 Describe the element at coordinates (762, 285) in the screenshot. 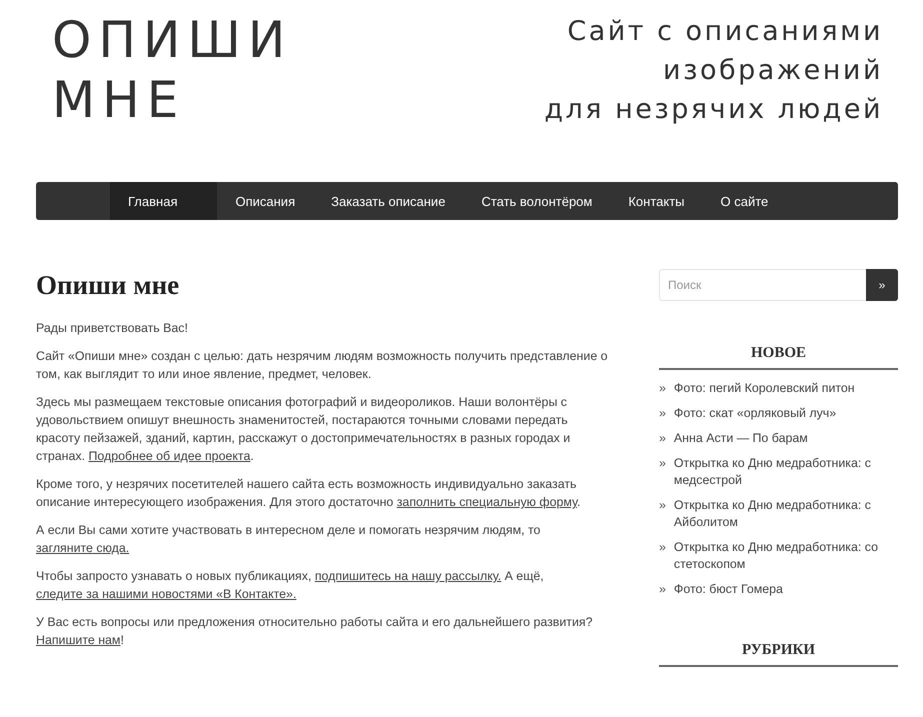

I see `search-field: Поиск` at that location.